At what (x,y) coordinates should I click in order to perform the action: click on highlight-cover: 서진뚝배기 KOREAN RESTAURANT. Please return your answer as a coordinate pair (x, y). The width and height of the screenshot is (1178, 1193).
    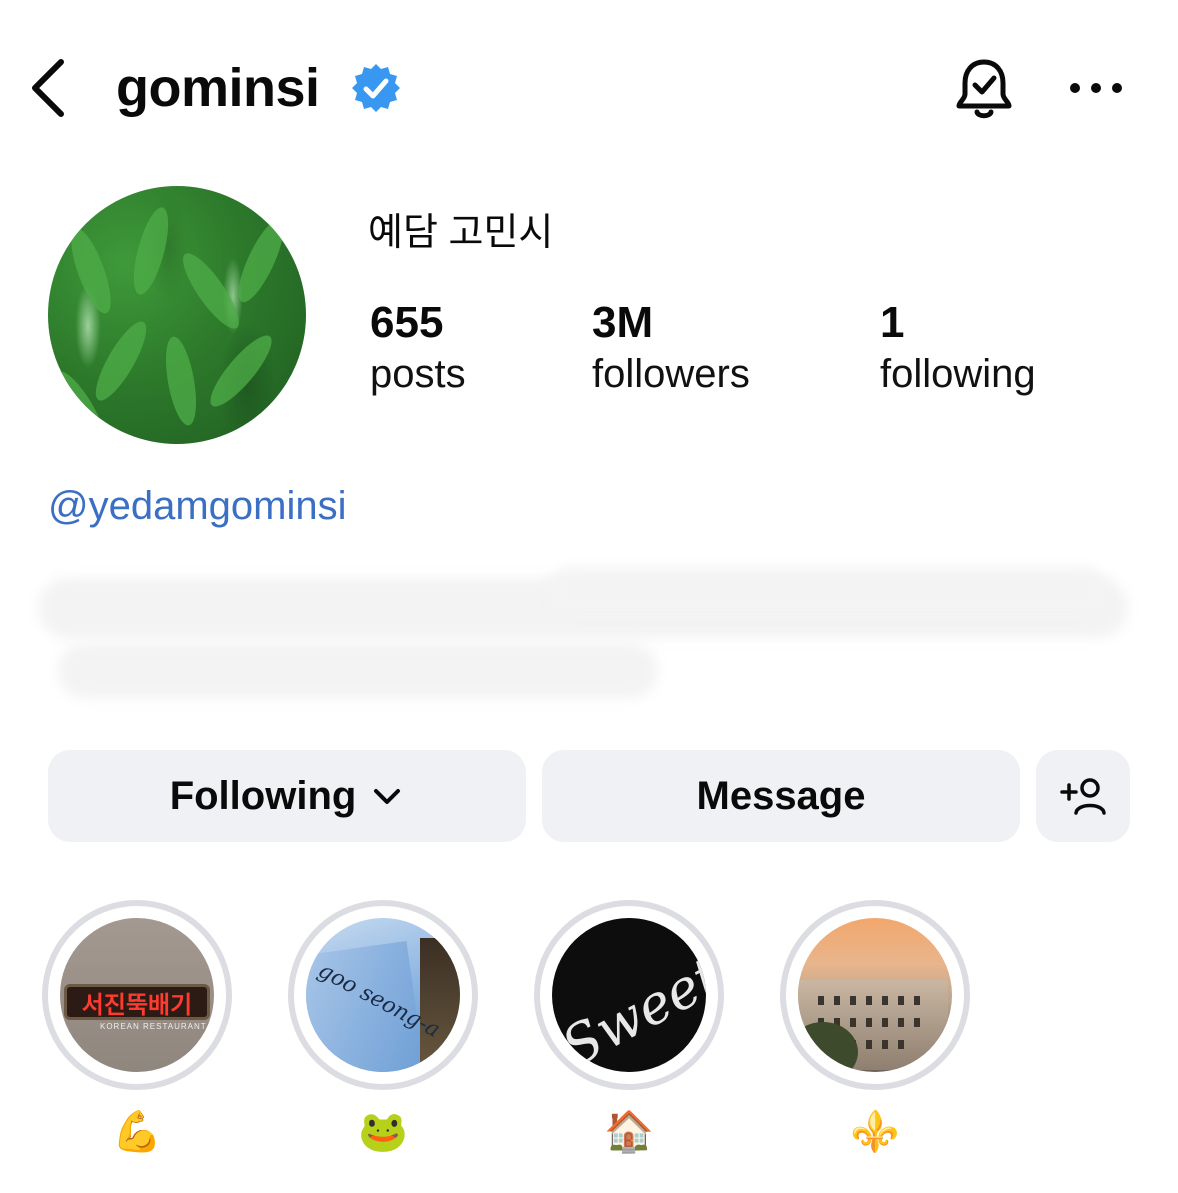
    Looking at the image, I should click on (137, 995).